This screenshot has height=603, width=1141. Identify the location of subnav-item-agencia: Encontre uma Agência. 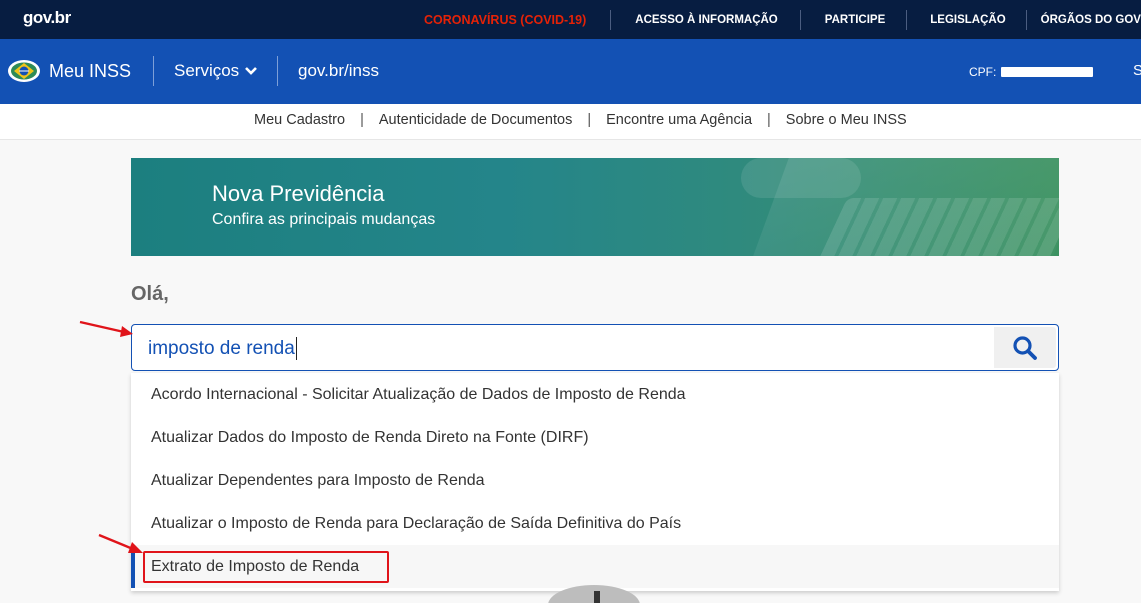
(679, 120).